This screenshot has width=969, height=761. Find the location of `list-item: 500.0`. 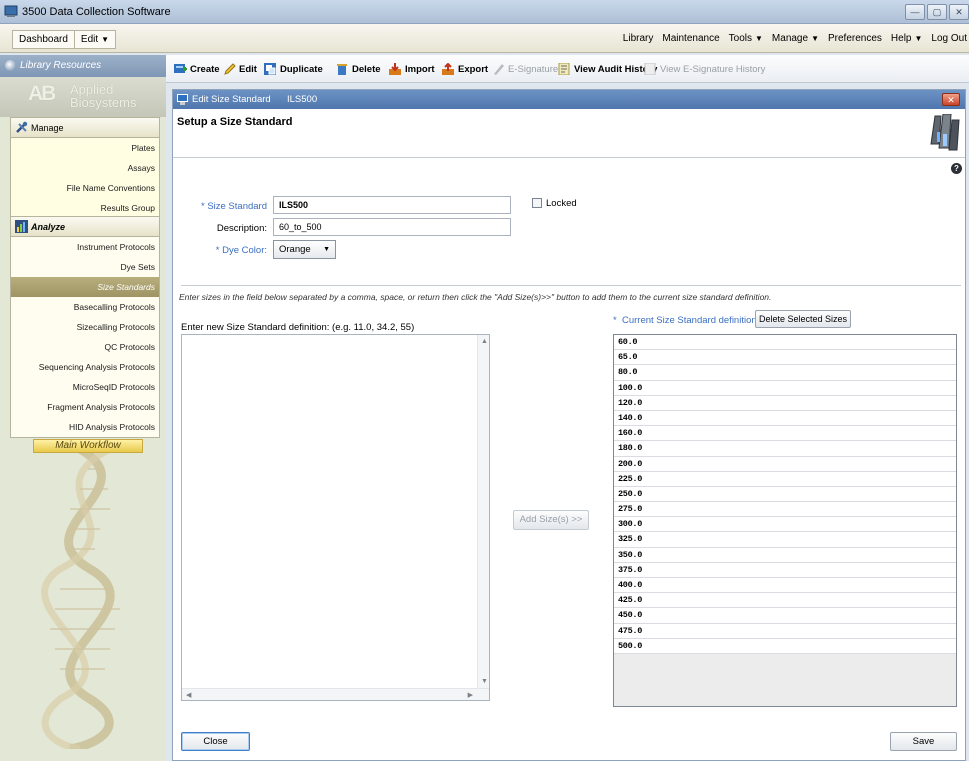

list-item: 500.0 is located at coordinates (785, 646).